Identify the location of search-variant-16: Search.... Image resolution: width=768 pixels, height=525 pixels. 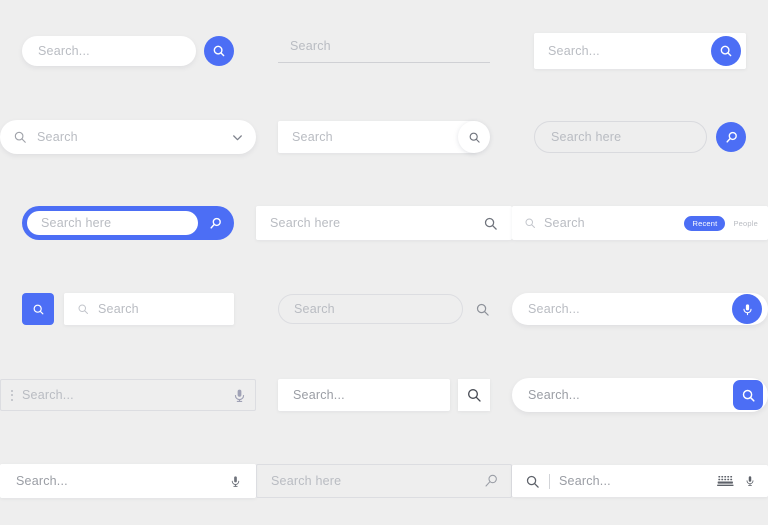
(128, 481).